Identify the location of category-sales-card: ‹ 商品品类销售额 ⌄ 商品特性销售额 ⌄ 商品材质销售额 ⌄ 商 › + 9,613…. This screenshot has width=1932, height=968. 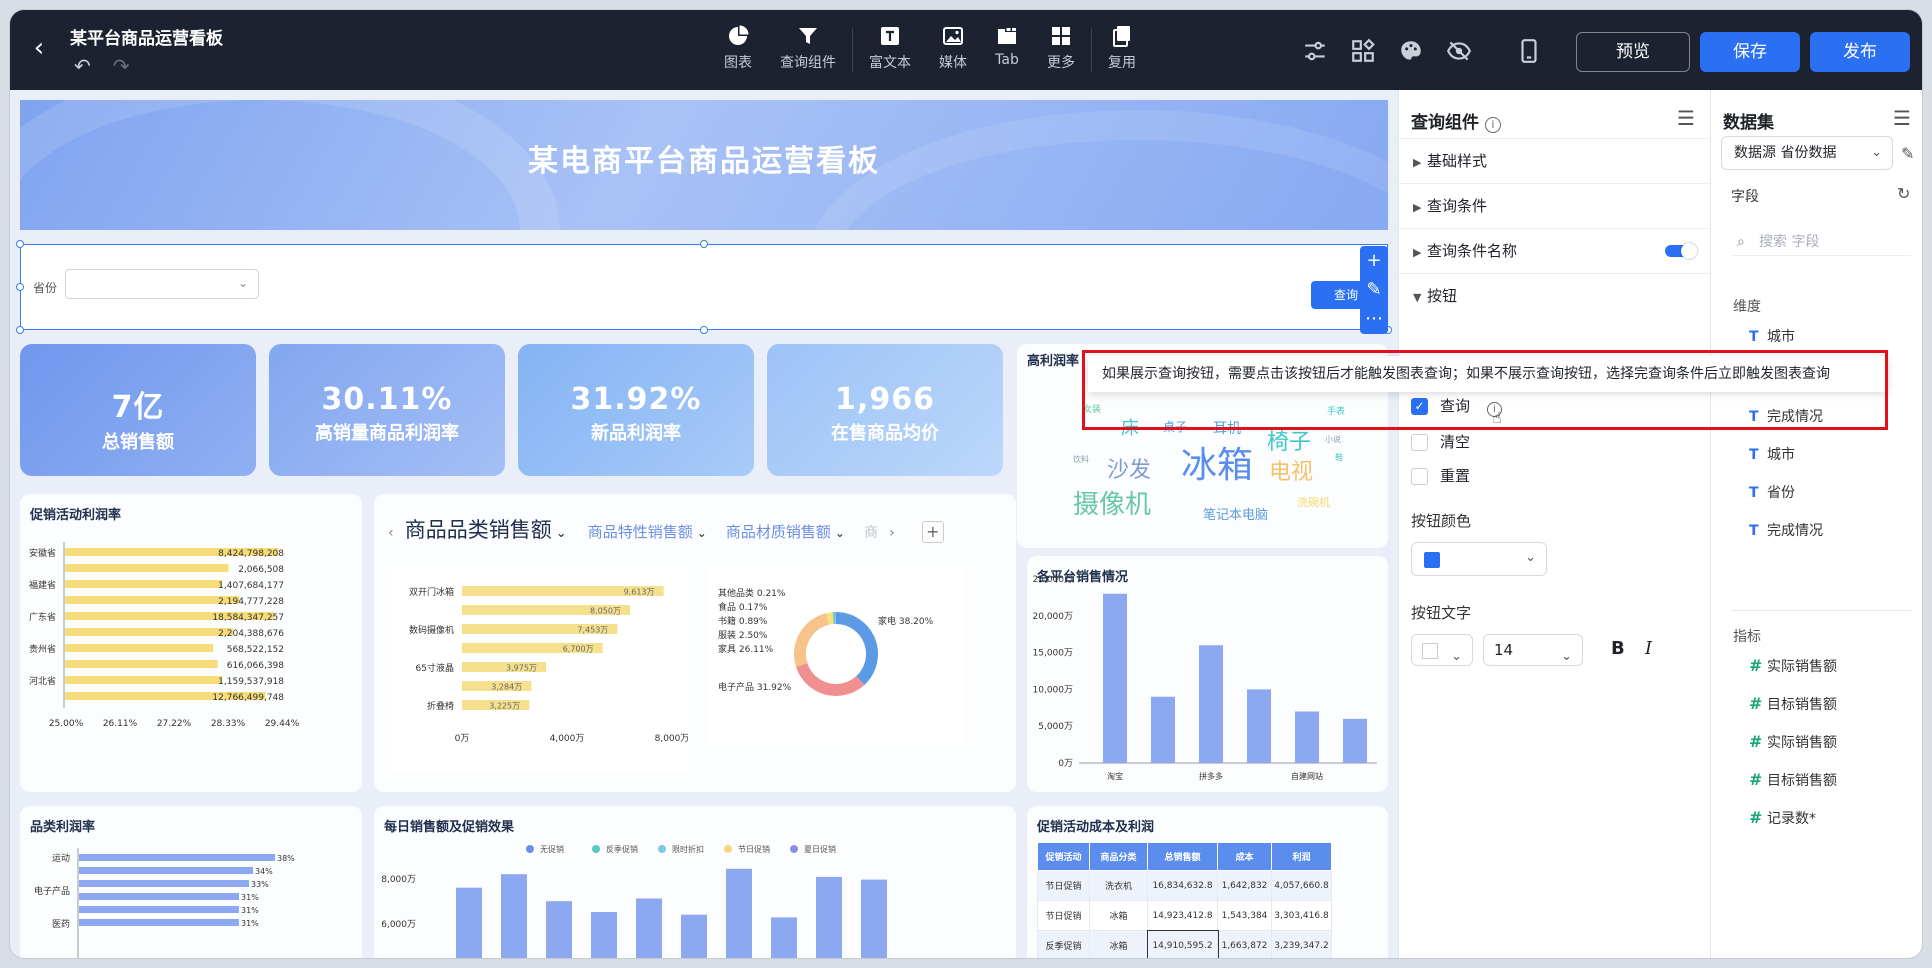
(695, 643).